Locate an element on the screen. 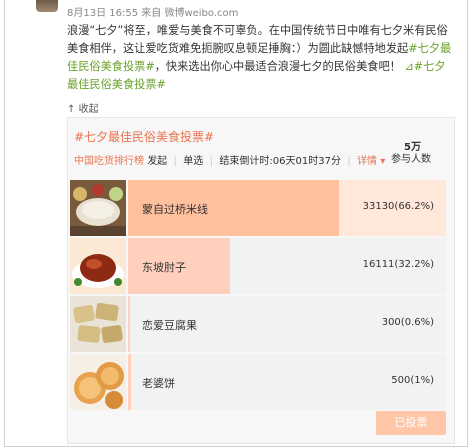  rice-noodles-icon is located at coordinates (98, 208).